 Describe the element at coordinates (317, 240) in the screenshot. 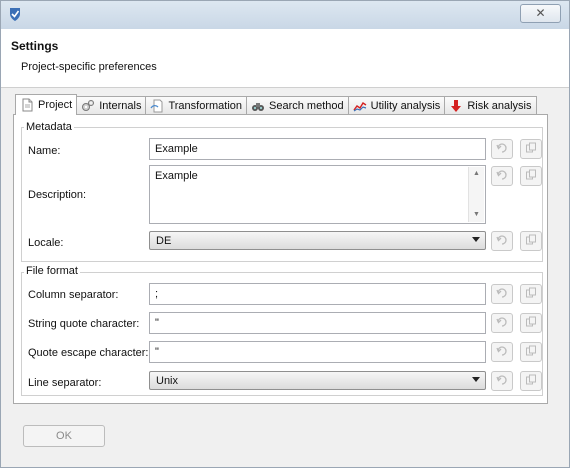

I see `locale-select: DE` at that location.